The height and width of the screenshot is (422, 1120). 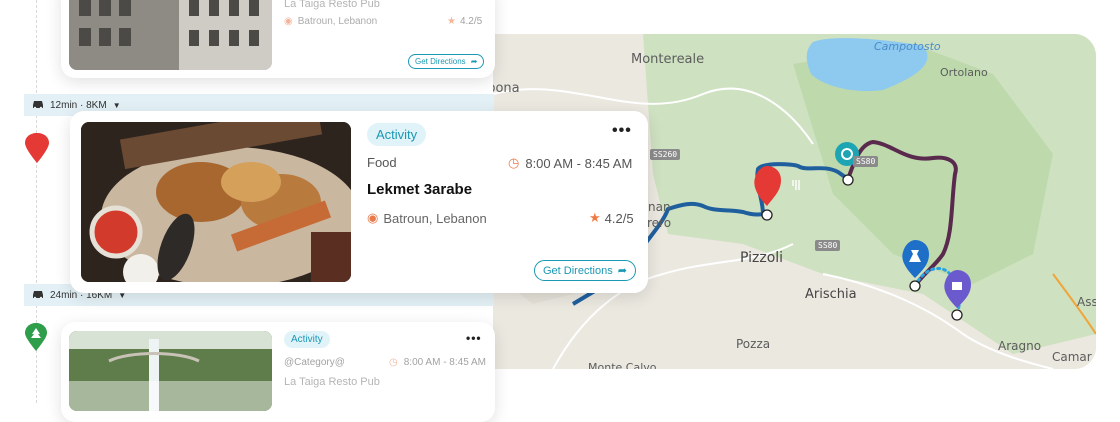 What do you see at coordinates (78, 105) in the screenshot?
I see `travel-summary: 12min · 8KM` at bounding box center [78, 105].